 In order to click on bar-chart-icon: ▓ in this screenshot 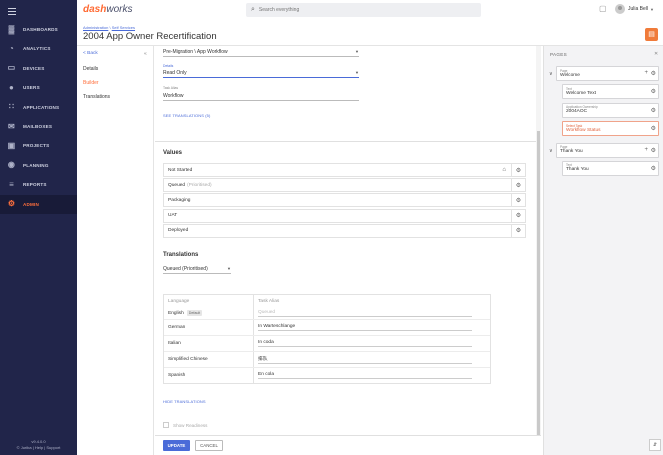, I will do `click(11, 29)`.